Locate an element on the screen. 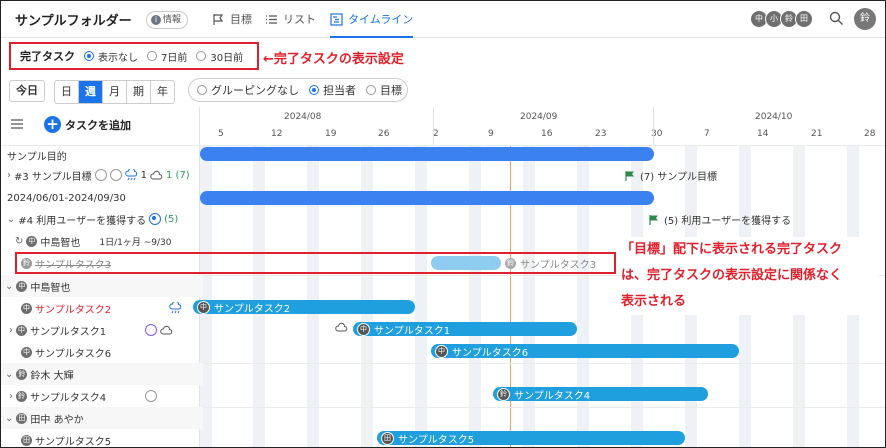 This screenshot has width=886, height=448. task-row: 田 サンプルタスク5 is located at coordinates (110, 438).